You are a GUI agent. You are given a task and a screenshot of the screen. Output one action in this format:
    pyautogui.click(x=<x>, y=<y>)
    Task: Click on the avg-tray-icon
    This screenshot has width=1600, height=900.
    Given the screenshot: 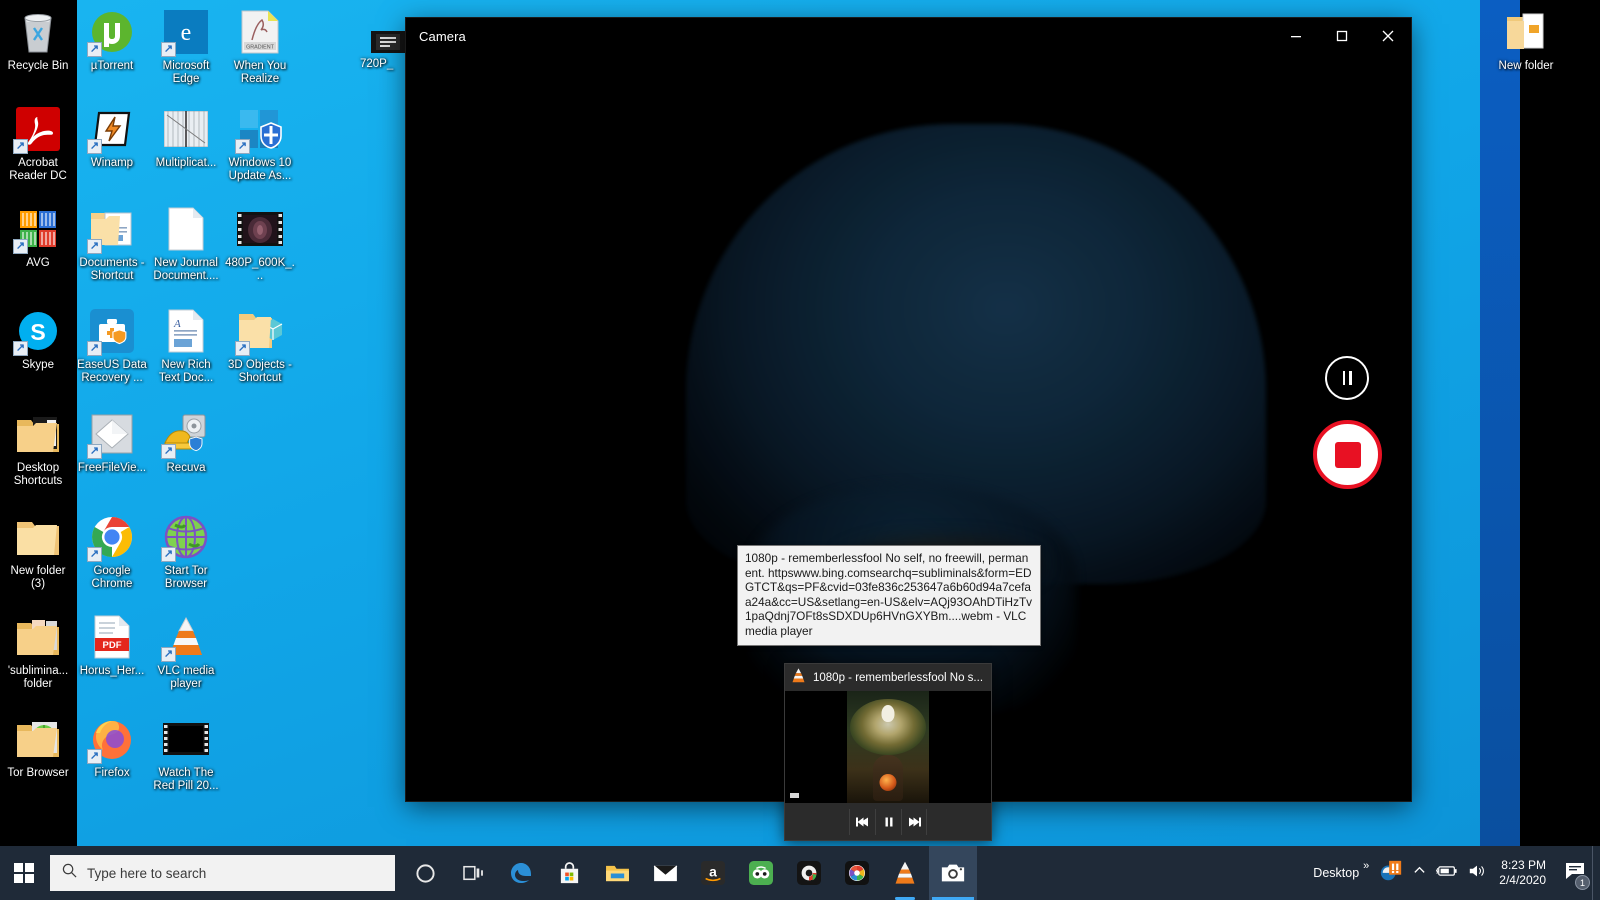 What is the action you would take?
    pyautogui.click(x=1391, y=873)
    